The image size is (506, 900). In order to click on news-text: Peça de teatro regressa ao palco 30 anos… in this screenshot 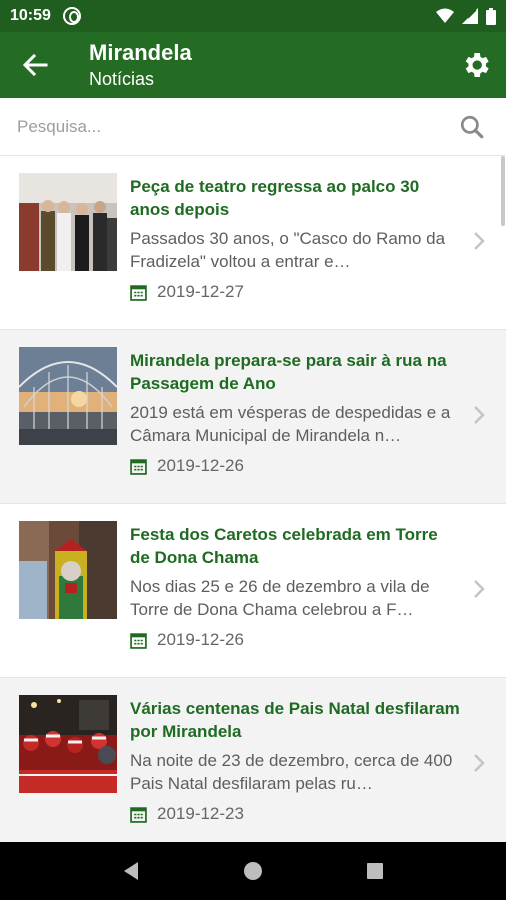, I will do `click(295, 238)`.